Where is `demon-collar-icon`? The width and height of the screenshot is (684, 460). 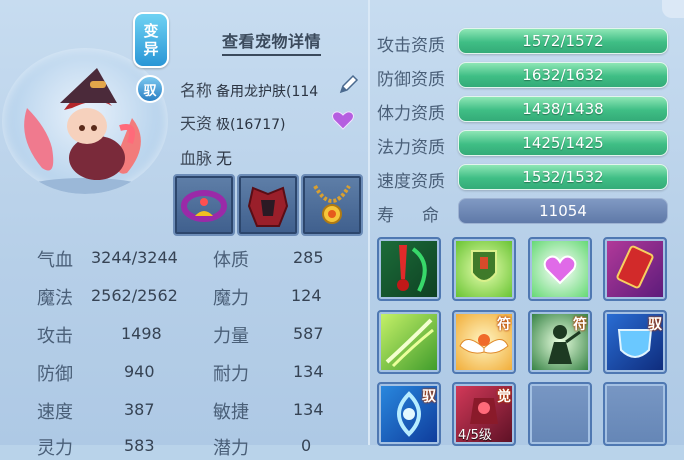 demon-collar-icon is located at coordinates (204, 206).